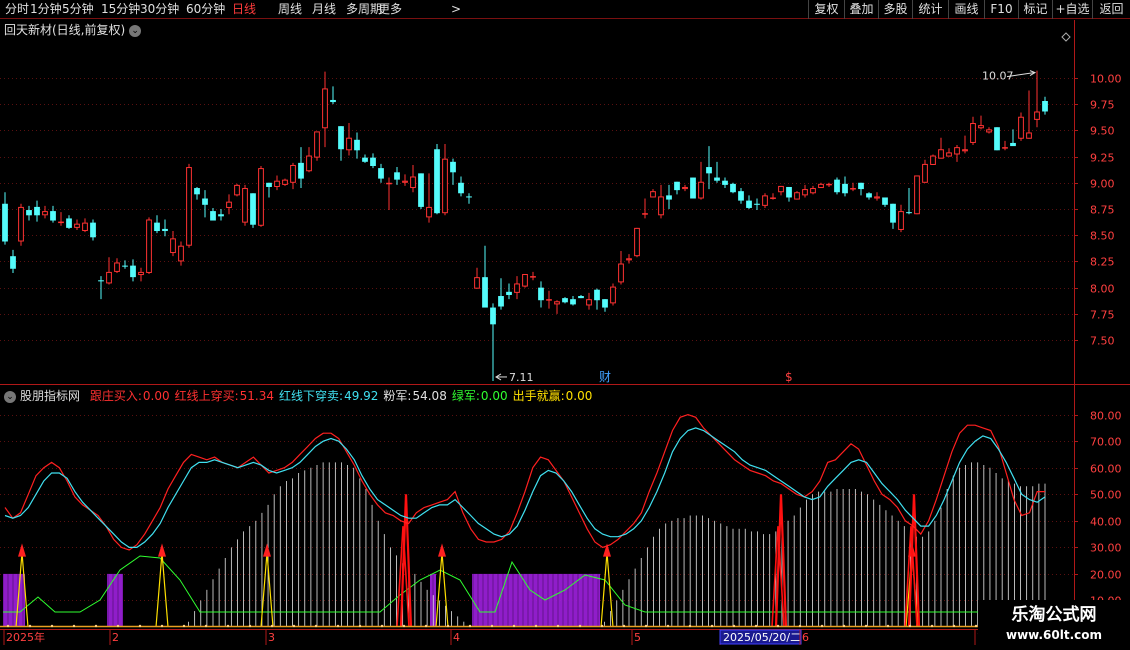 The image size is (1130, 650). Describe the element at coordinates (156, 396) in the screenshot. I see `indicator-value: 0.00` at that location.